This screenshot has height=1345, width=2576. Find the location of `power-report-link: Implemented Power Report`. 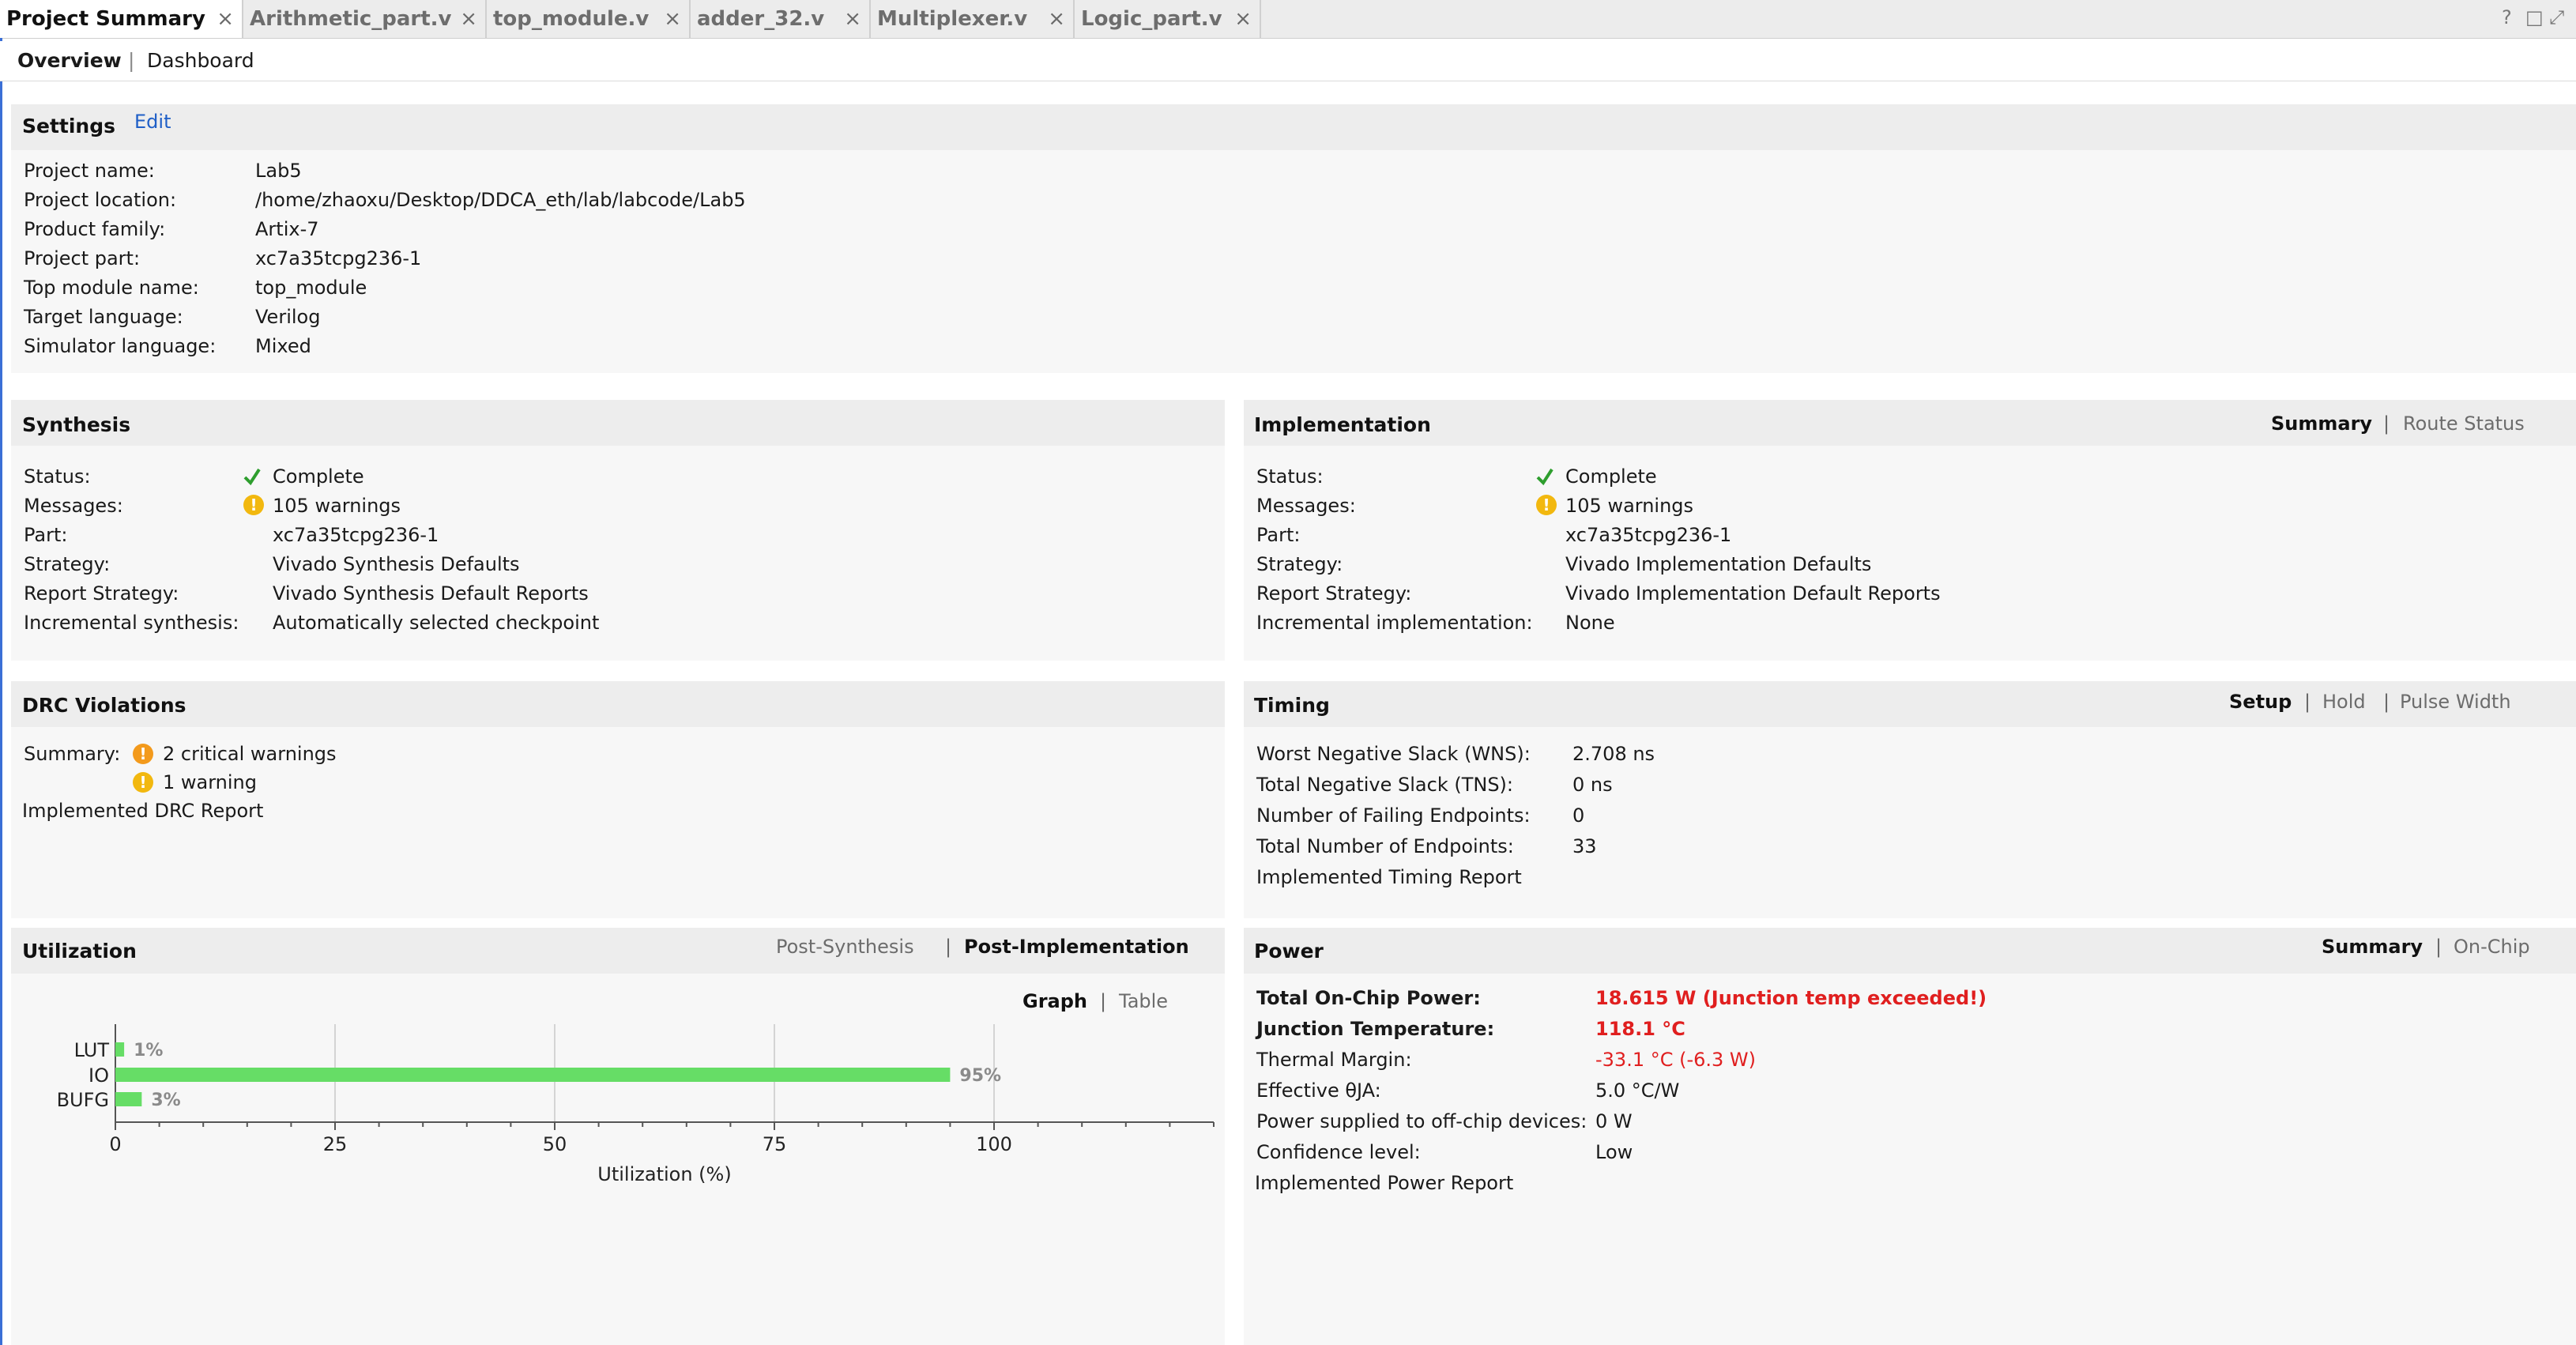

power-report-link: Implemented Power Report is located at coordinates (1384, 1183).